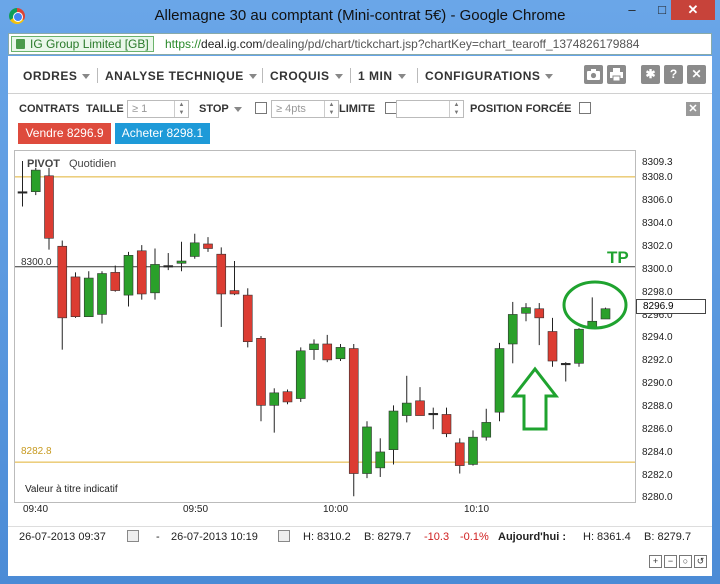  What do you see at coordinates (655, 561) in the screenshot?
I see `zoom-in-icon: +` at bounding box center [655, 561].